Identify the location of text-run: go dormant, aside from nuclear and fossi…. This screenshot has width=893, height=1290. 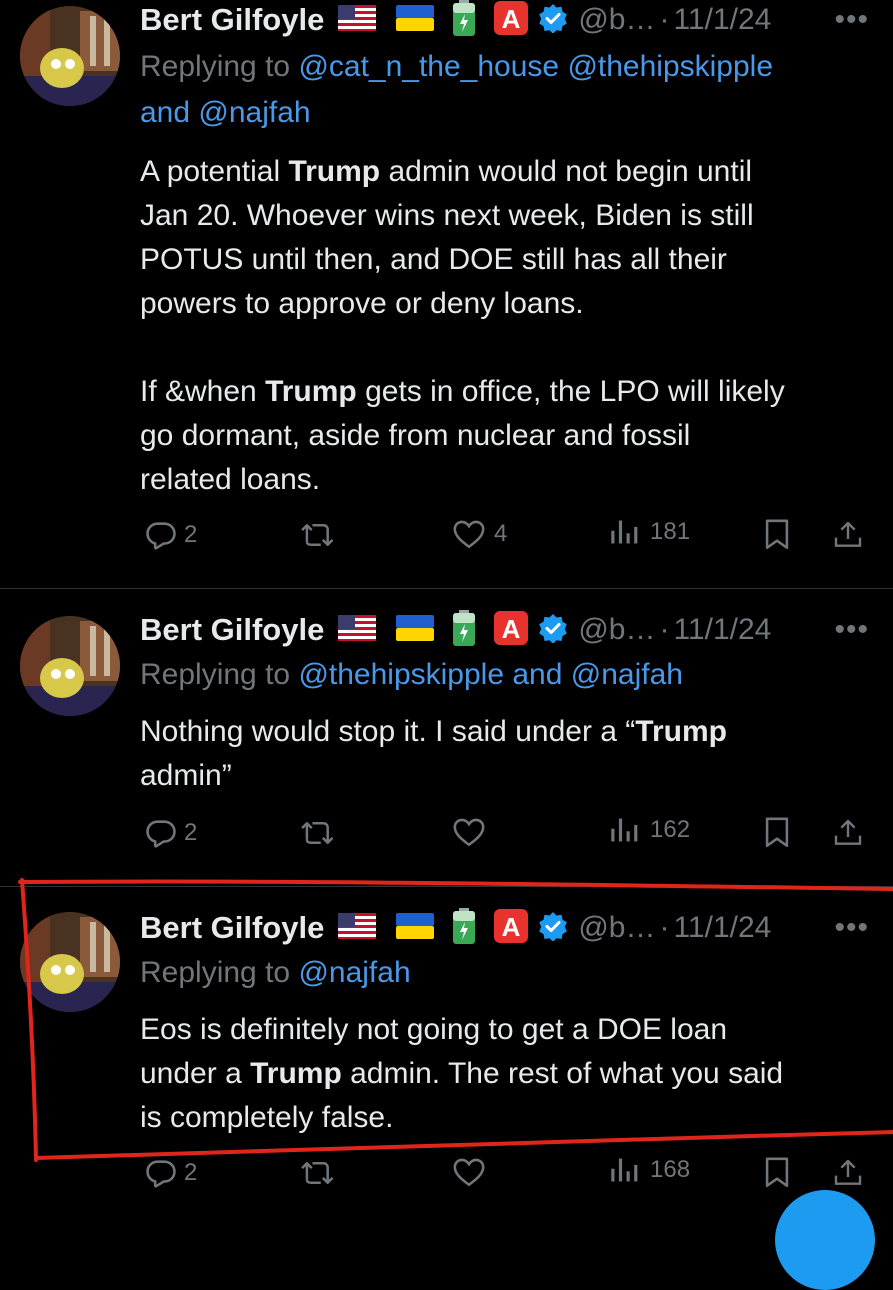
(415, 435).